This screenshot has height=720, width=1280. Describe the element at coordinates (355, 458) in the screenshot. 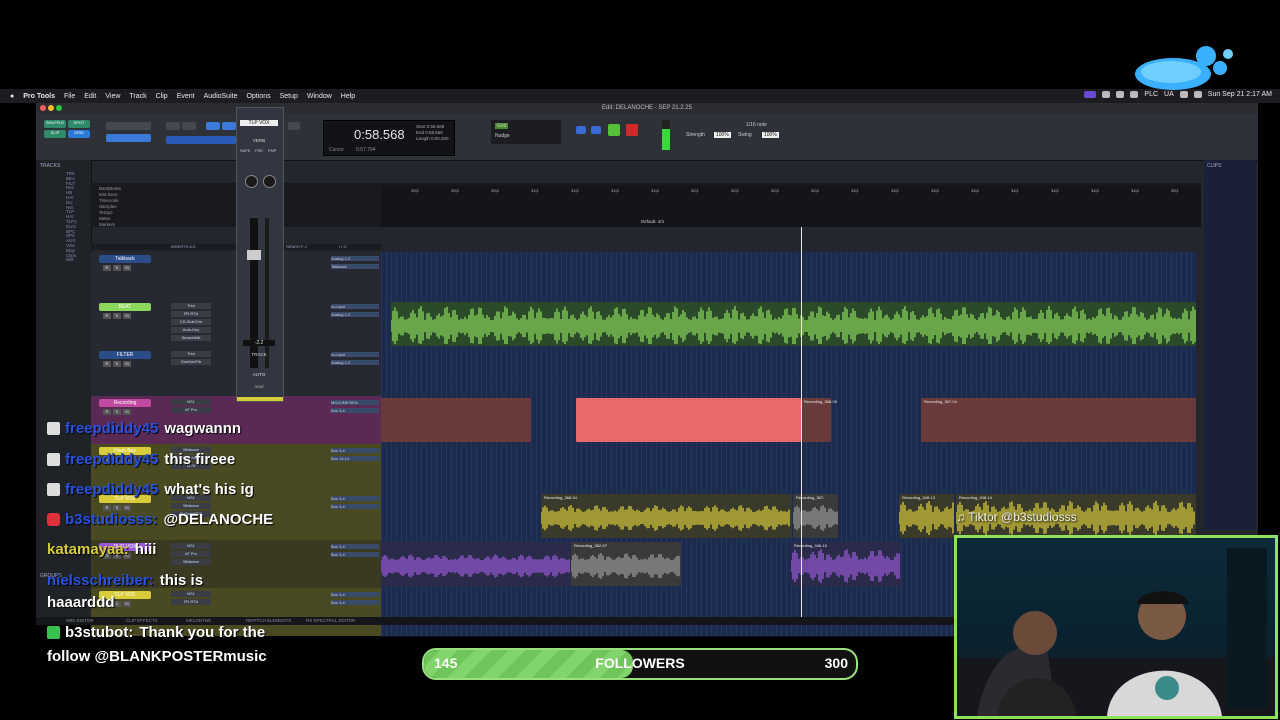

I see `output-selector: Bus 13-14` at that location.